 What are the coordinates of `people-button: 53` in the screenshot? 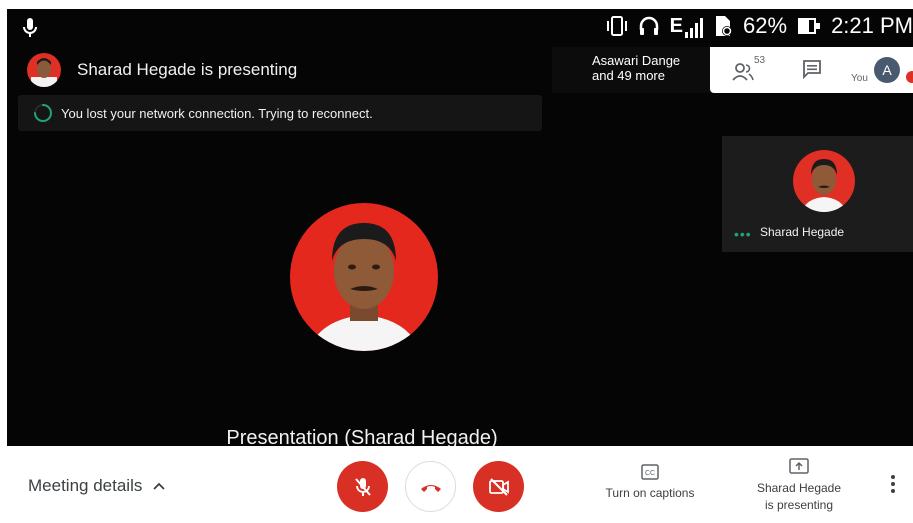 It's located at (752, 70).